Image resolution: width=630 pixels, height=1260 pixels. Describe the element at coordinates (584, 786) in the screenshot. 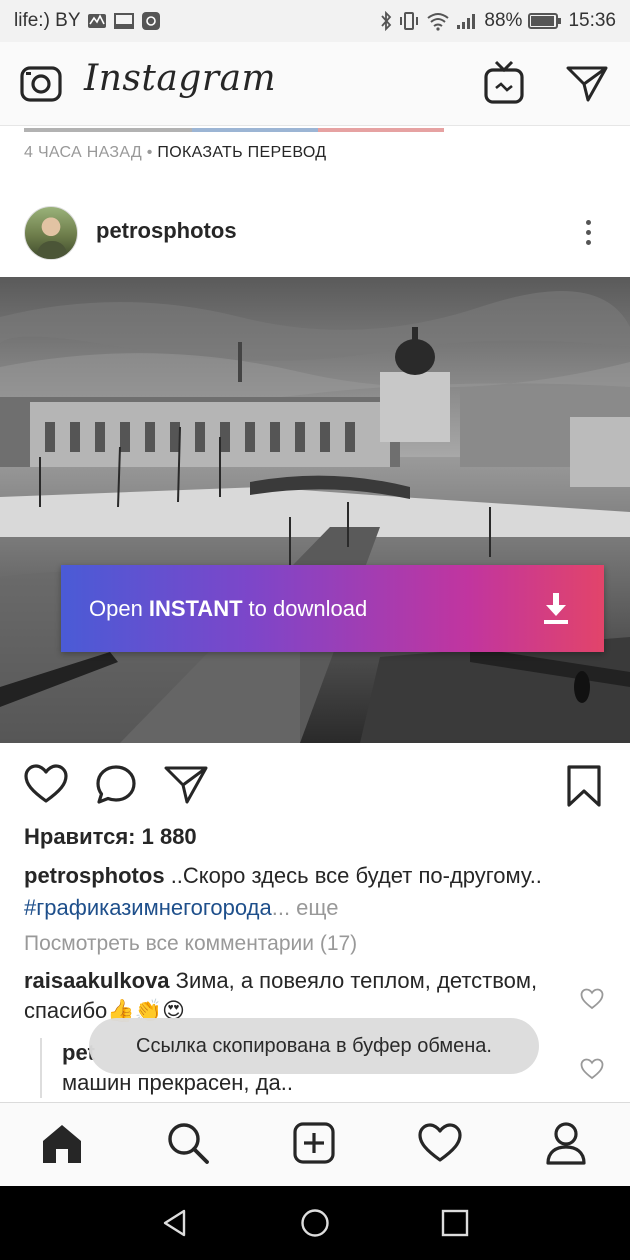

I see `bookmark-icon` at that location.